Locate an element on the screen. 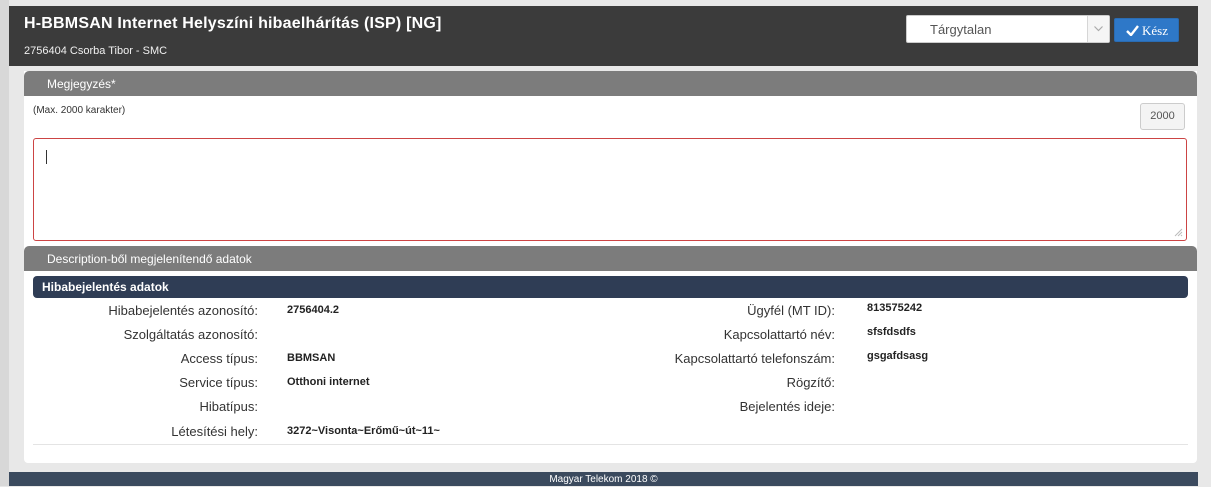 This screenshot has width=1211, height=487. resize-grip-icon is located at coordinates (1178, 232).